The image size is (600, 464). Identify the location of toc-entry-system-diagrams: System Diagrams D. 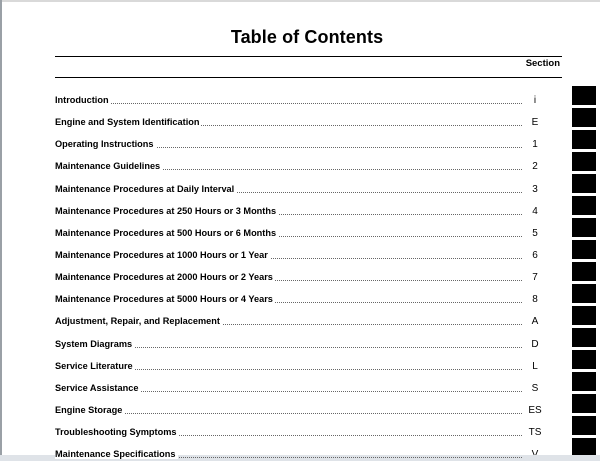
(308, 343).